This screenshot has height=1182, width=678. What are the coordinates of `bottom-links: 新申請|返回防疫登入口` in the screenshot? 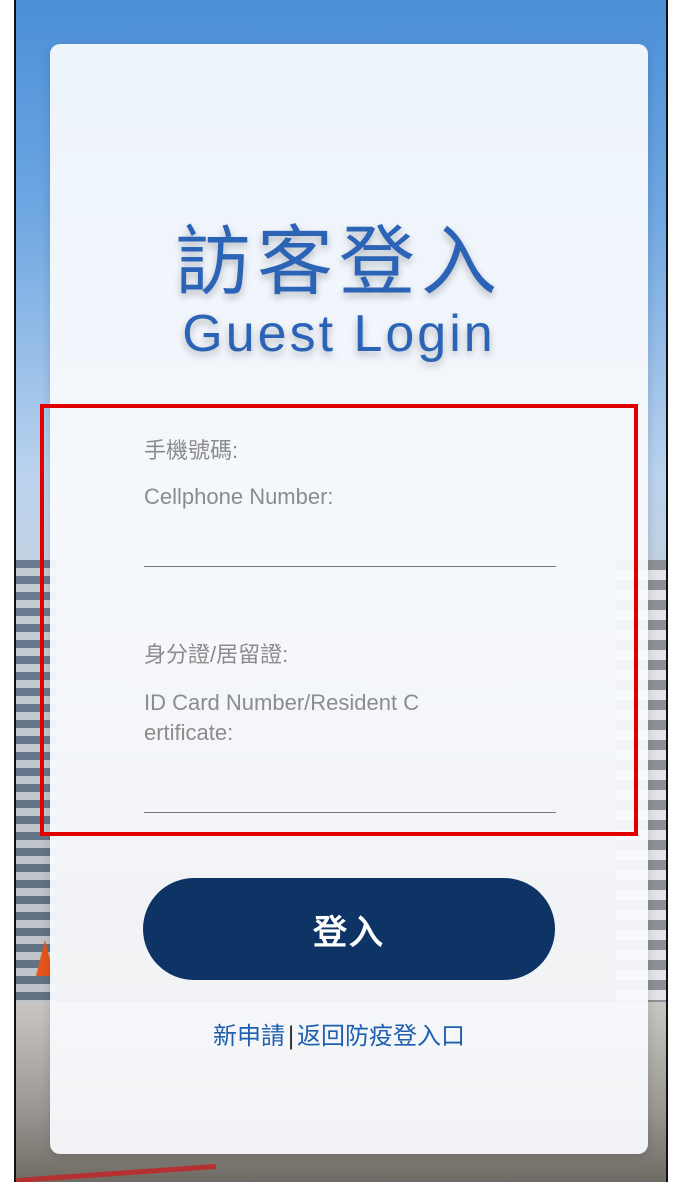 It's located at (339, 1033).